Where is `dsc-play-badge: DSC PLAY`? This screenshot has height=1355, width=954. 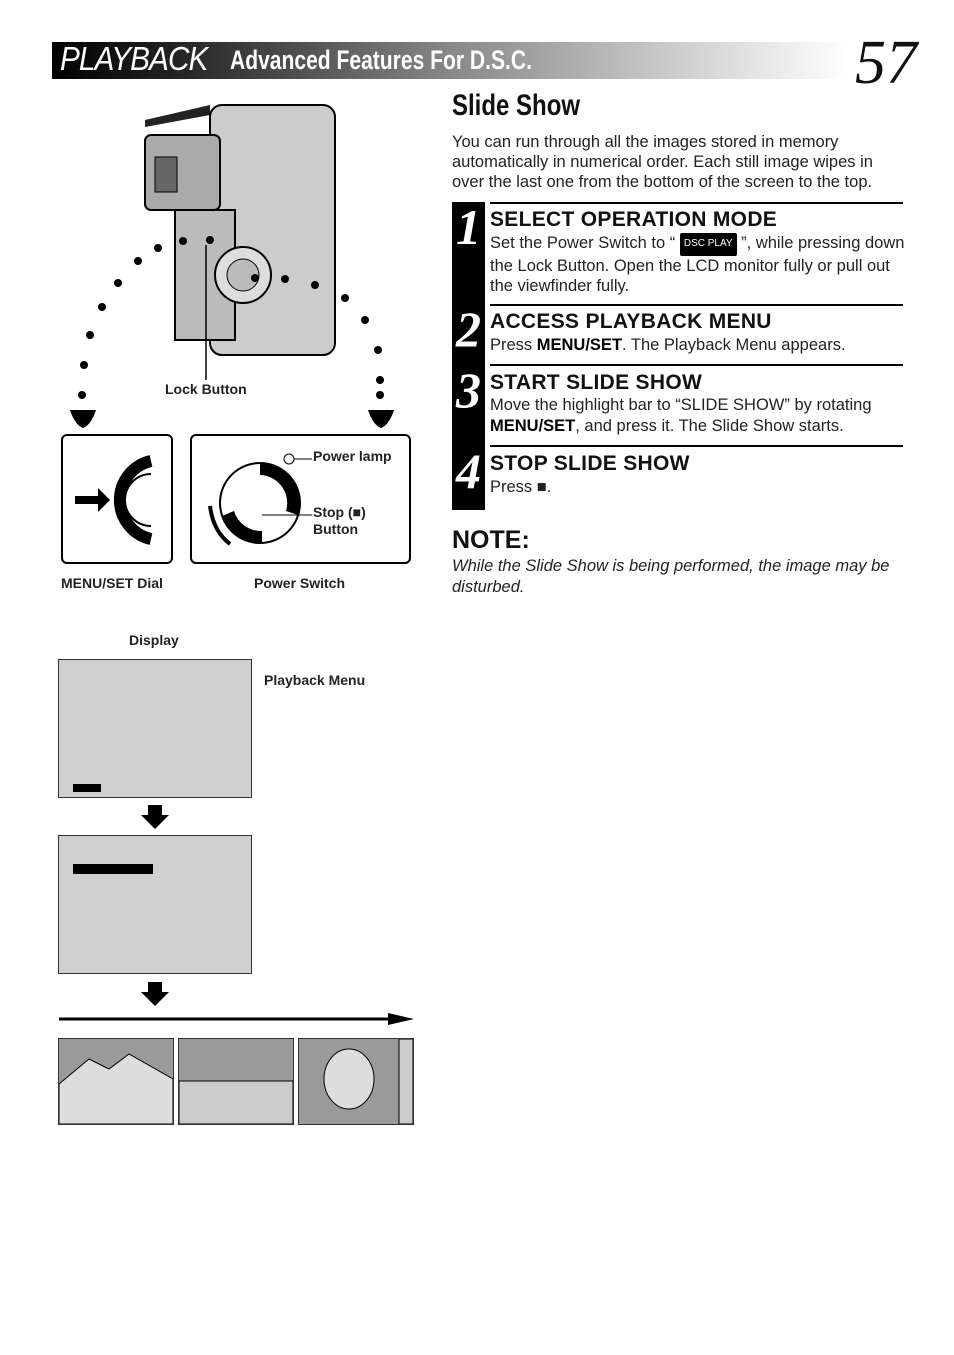
dsc-play-badge: DSC PLAY is located at coordinates (708, 244).